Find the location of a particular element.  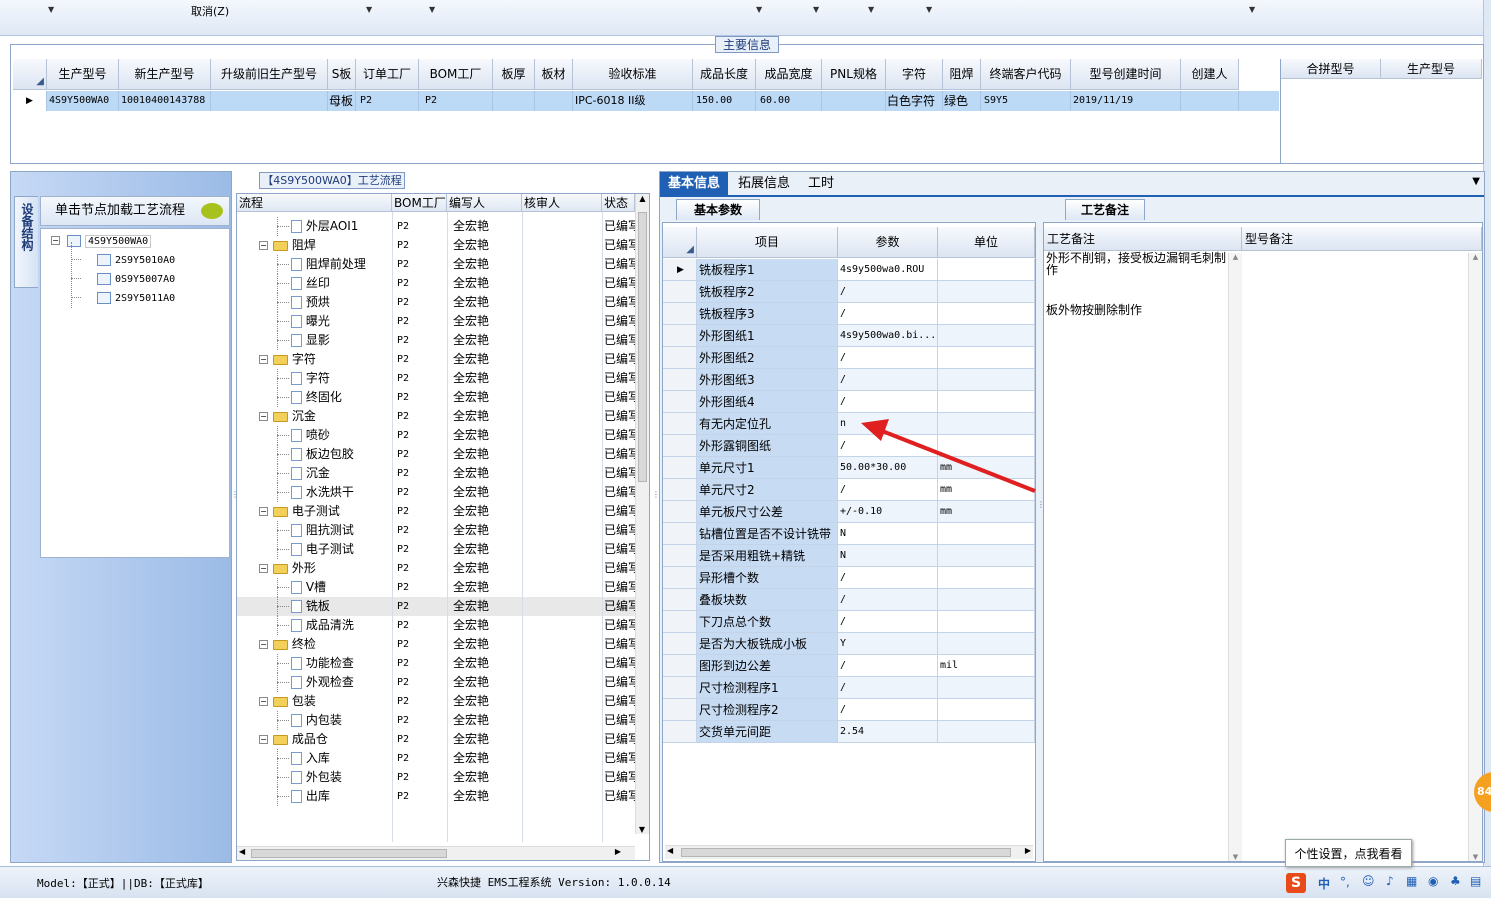

horizontal-scrollbar: ◀ ▶ is located at coordinates (849, 852).